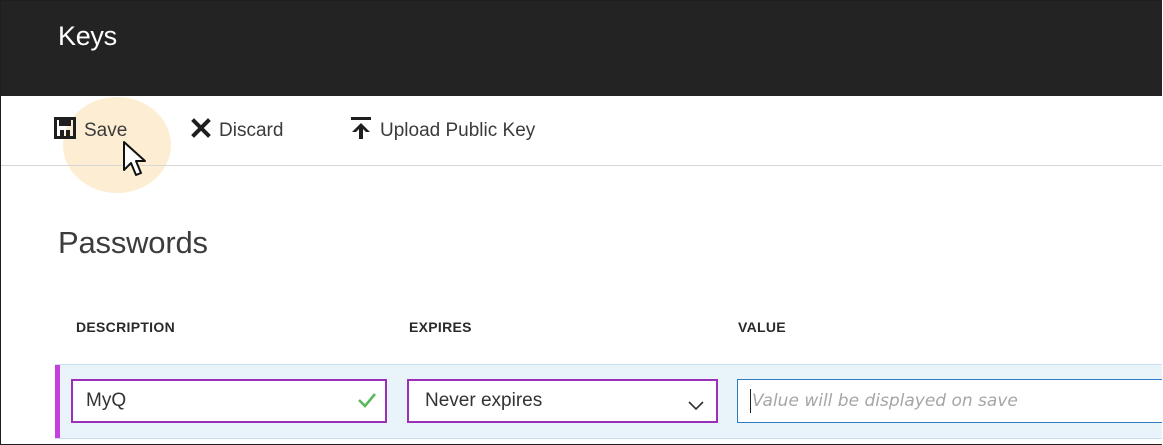 The height and width of the screenshot is (445, 1163). I want to click on description-value: MyQ, so click(106, 400).